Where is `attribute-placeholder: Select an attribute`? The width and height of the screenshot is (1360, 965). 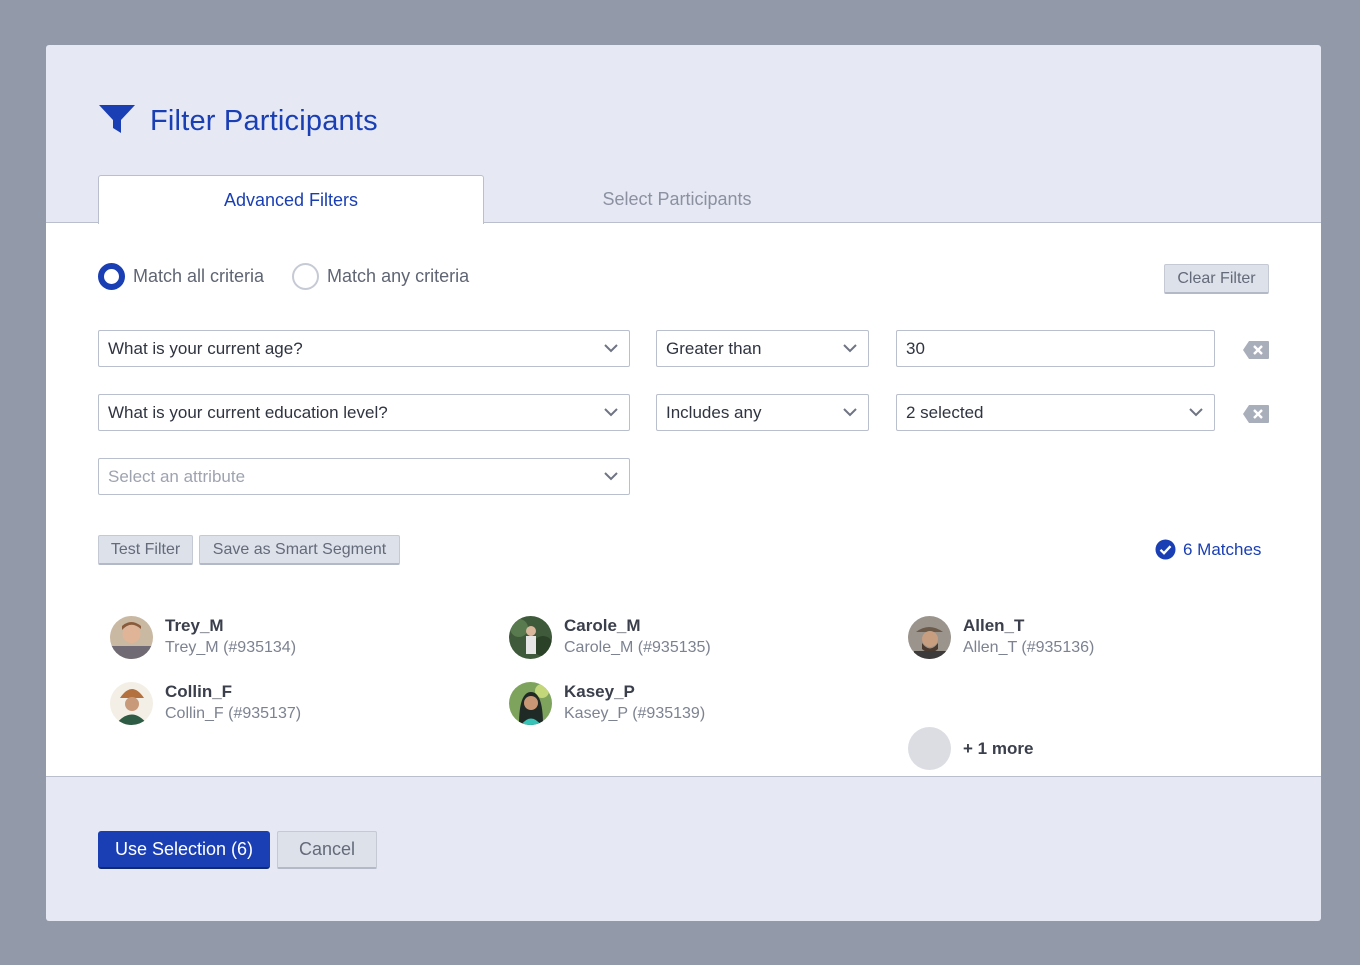
attribute-placeholder: Select an attribute is located at coordinates (177, 476).